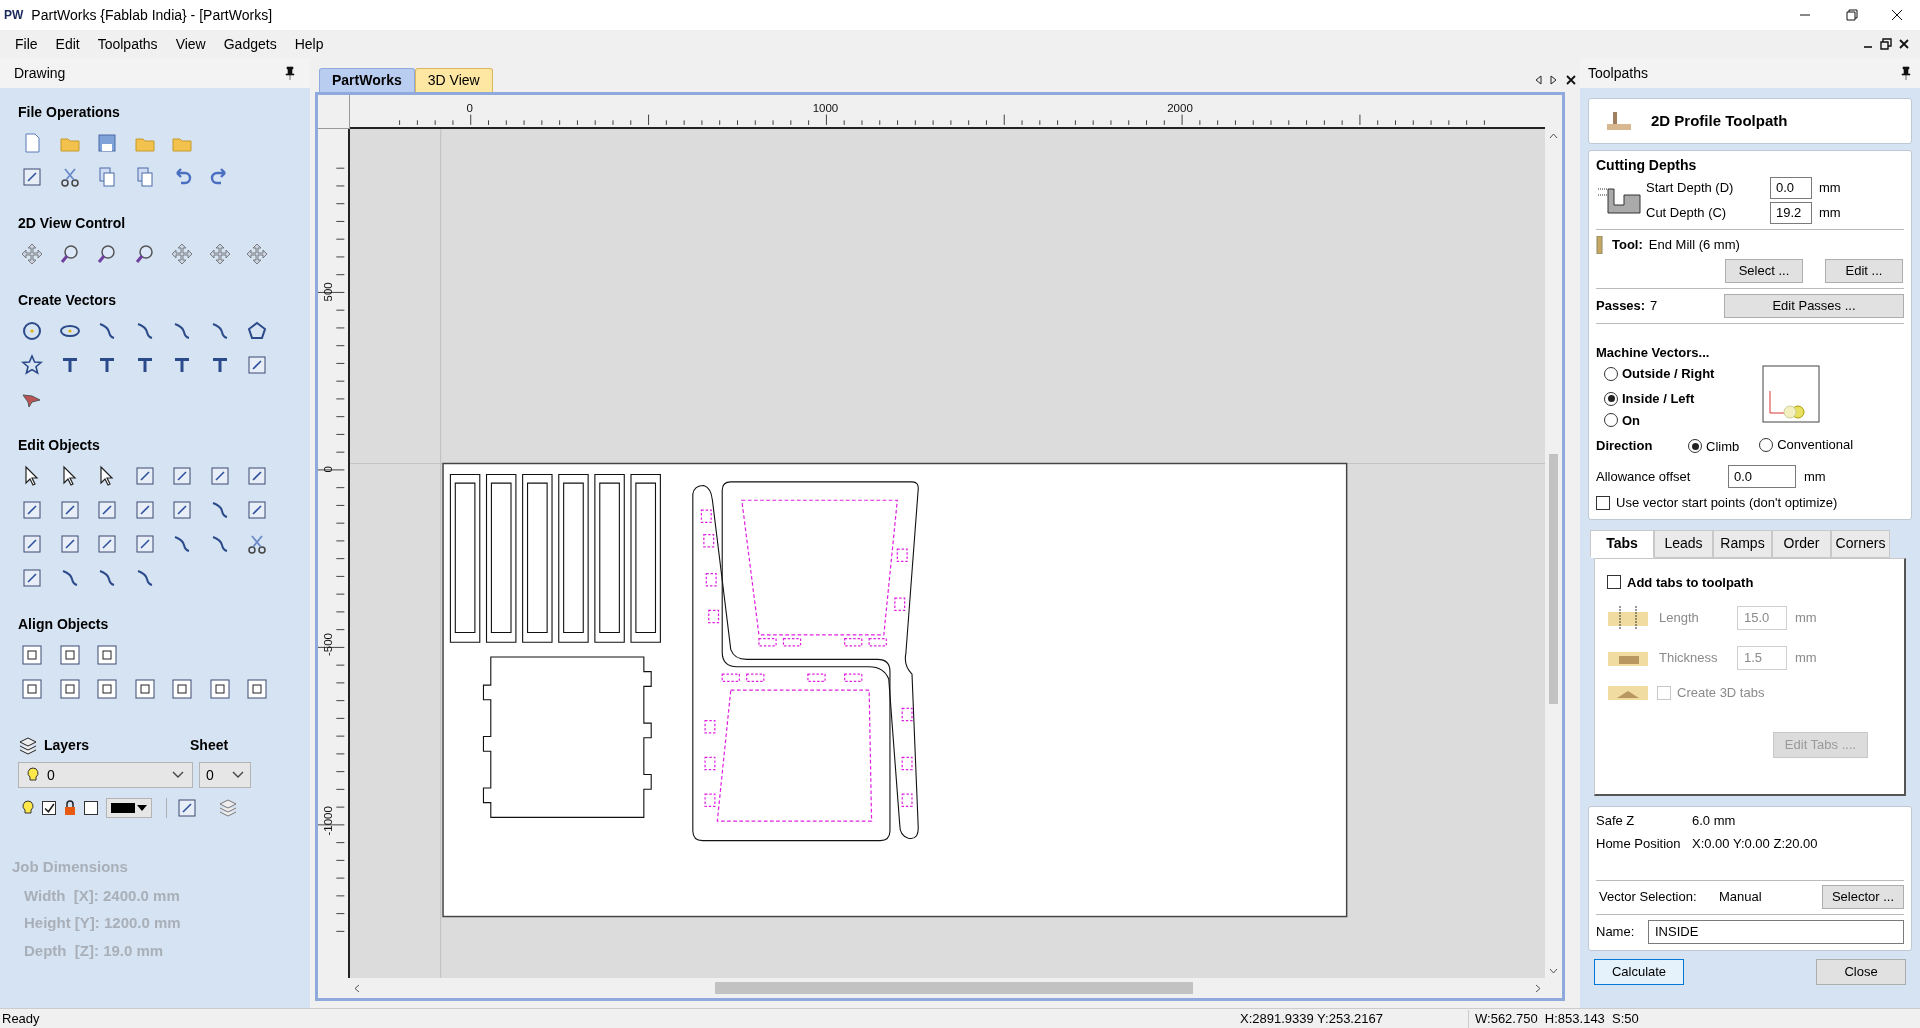 This screenshot has width=1920, height=1028. What do you see at coordinates (49, 808) in the screenshot?
I see `visible-checkbox` at bounding box center [49, 808].